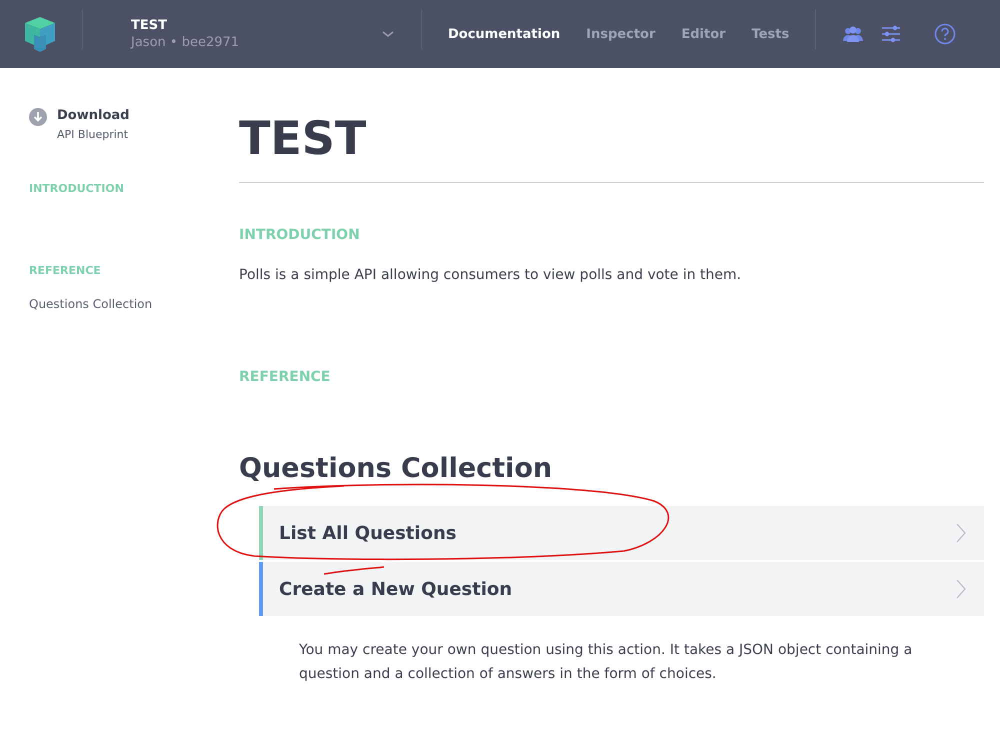  Describe the element at coordinates (149, 25) in the screenshot. I see `project-name: TEST` at that location.